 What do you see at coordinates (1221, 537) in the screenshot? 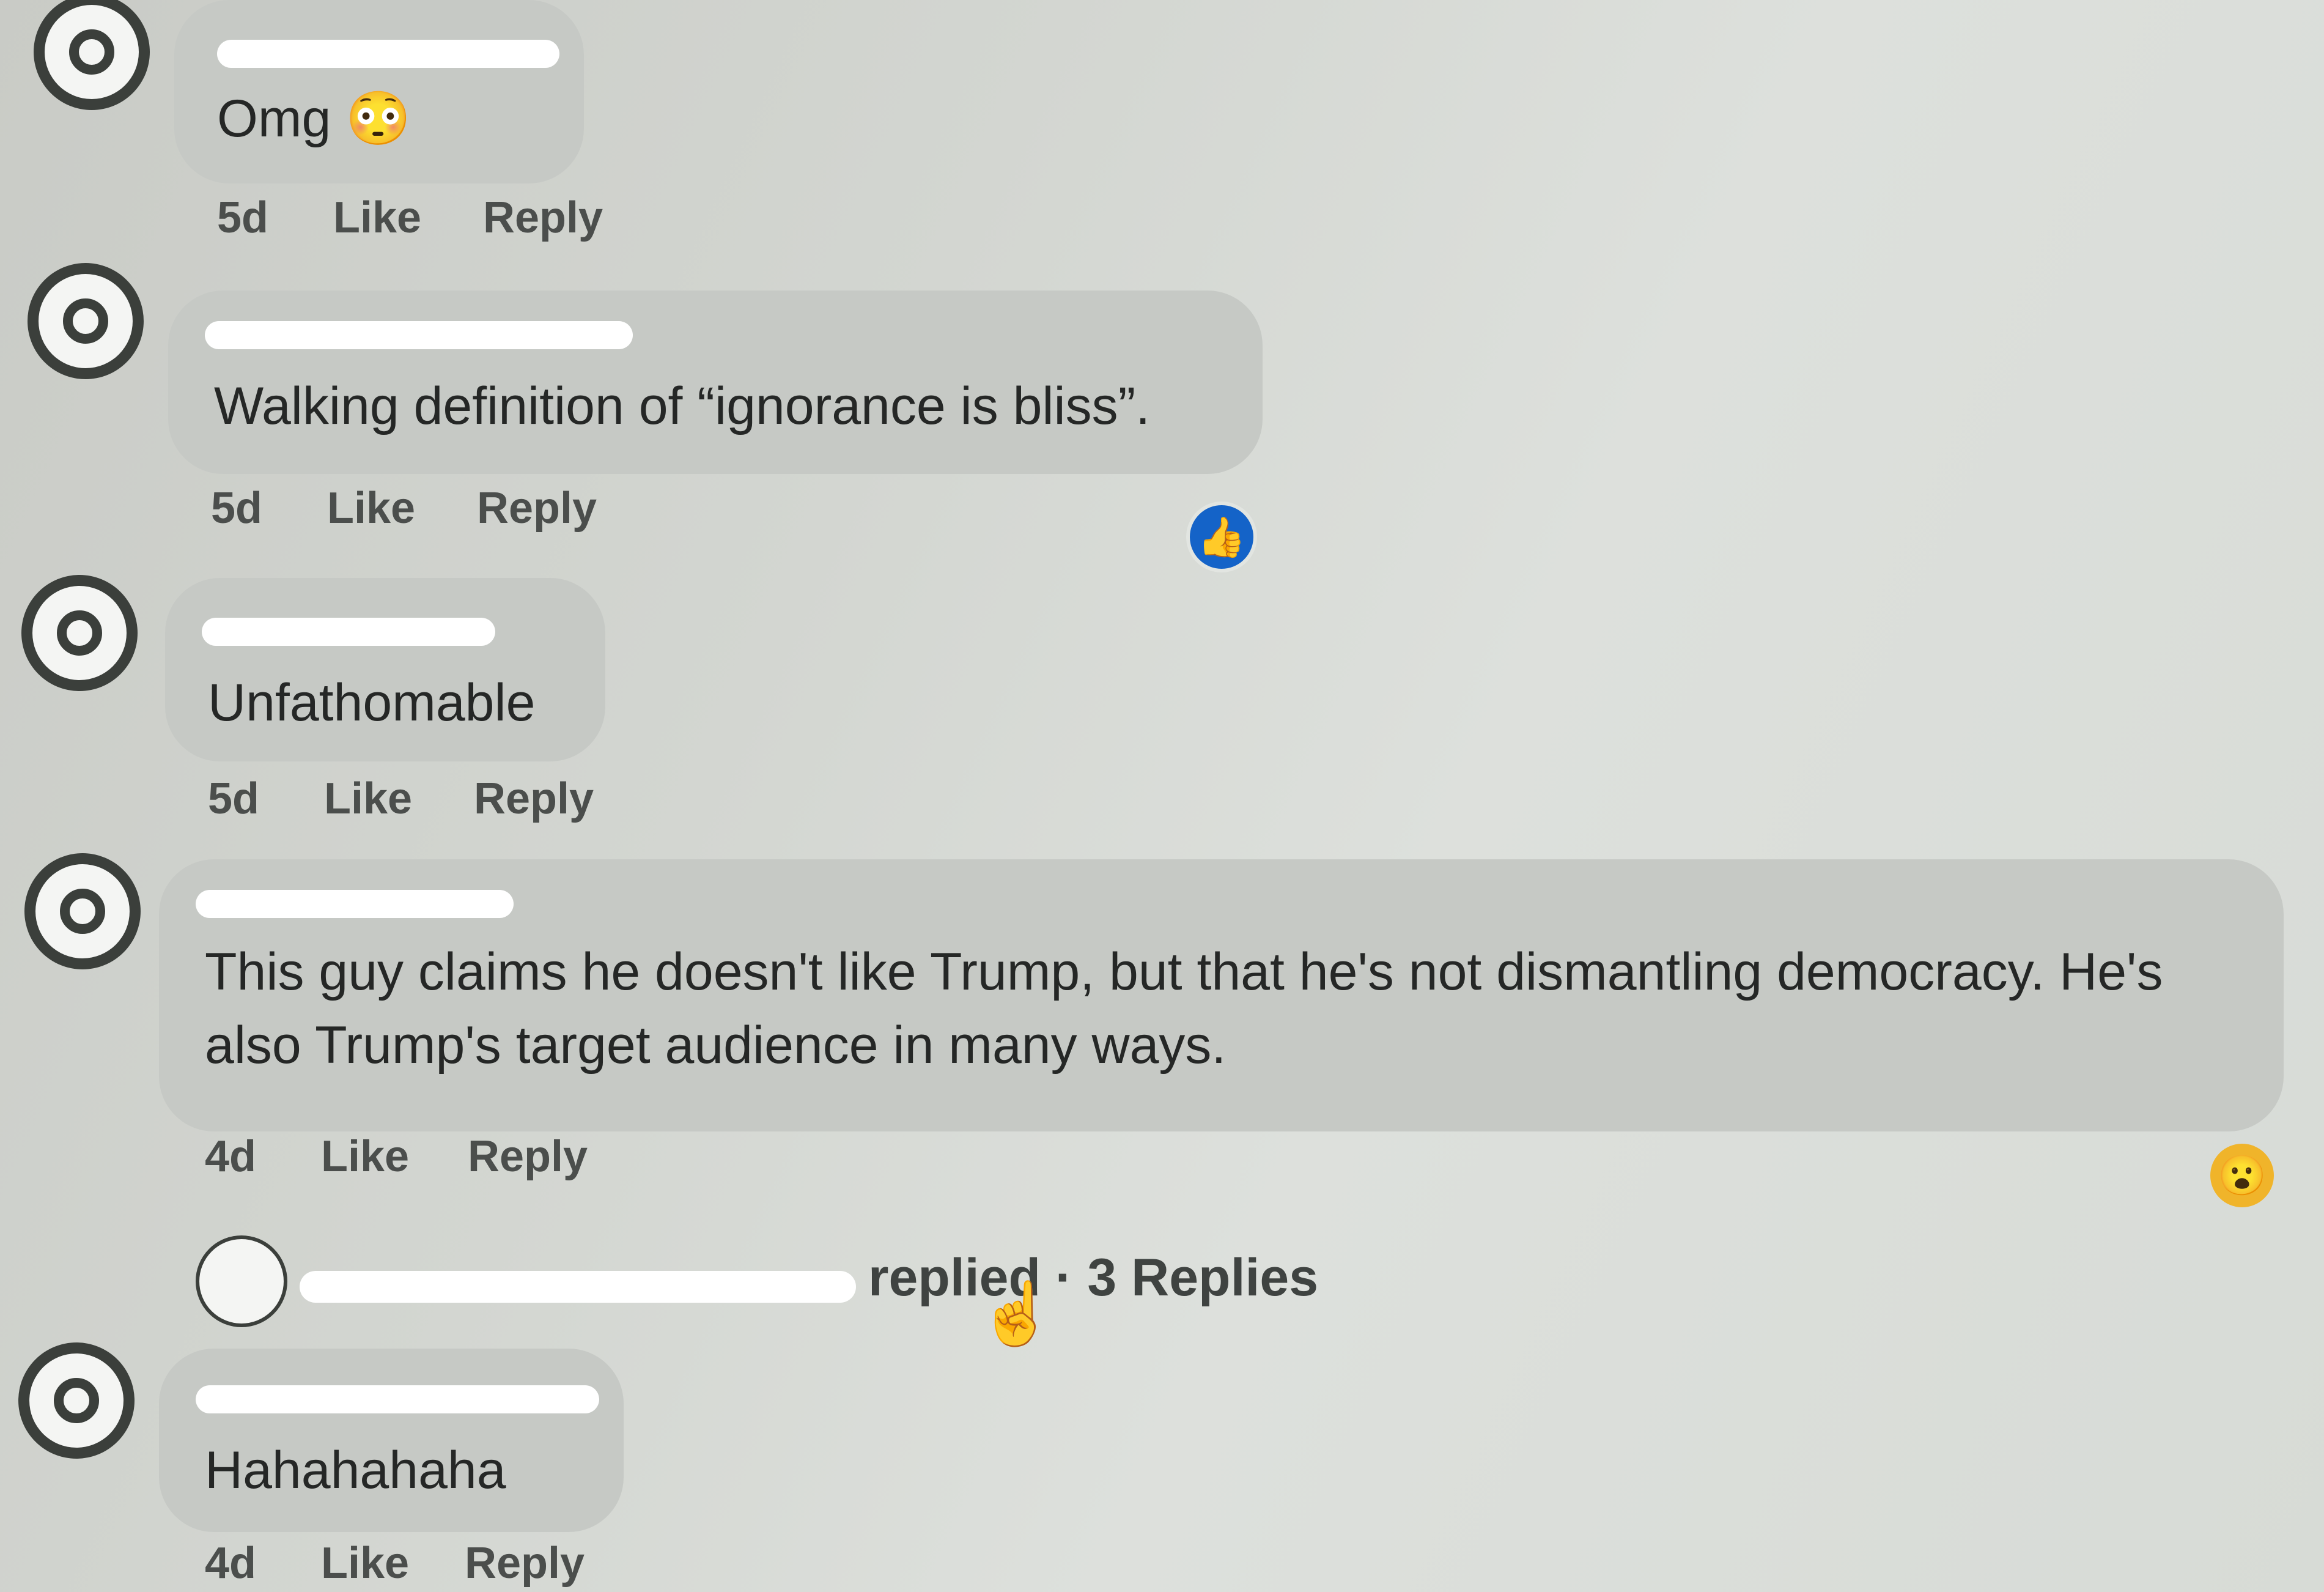
I see `thumbs-up-icon: 👍` at bounding box center [1221, 537].